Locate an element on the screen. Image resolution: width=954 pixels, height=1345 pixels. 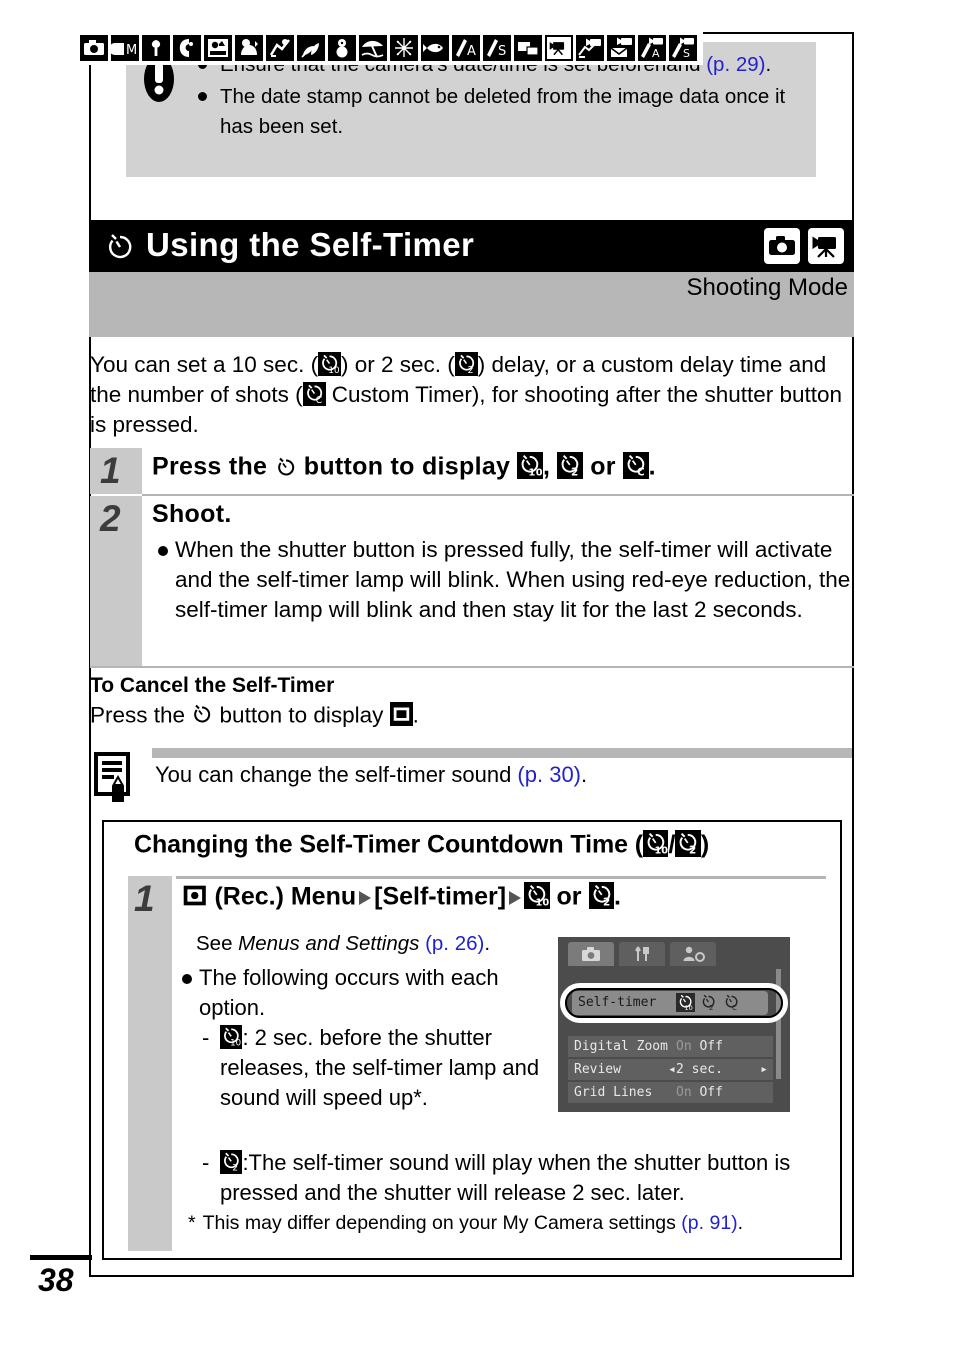
footer-rule is located at coordinates (61, 1257).